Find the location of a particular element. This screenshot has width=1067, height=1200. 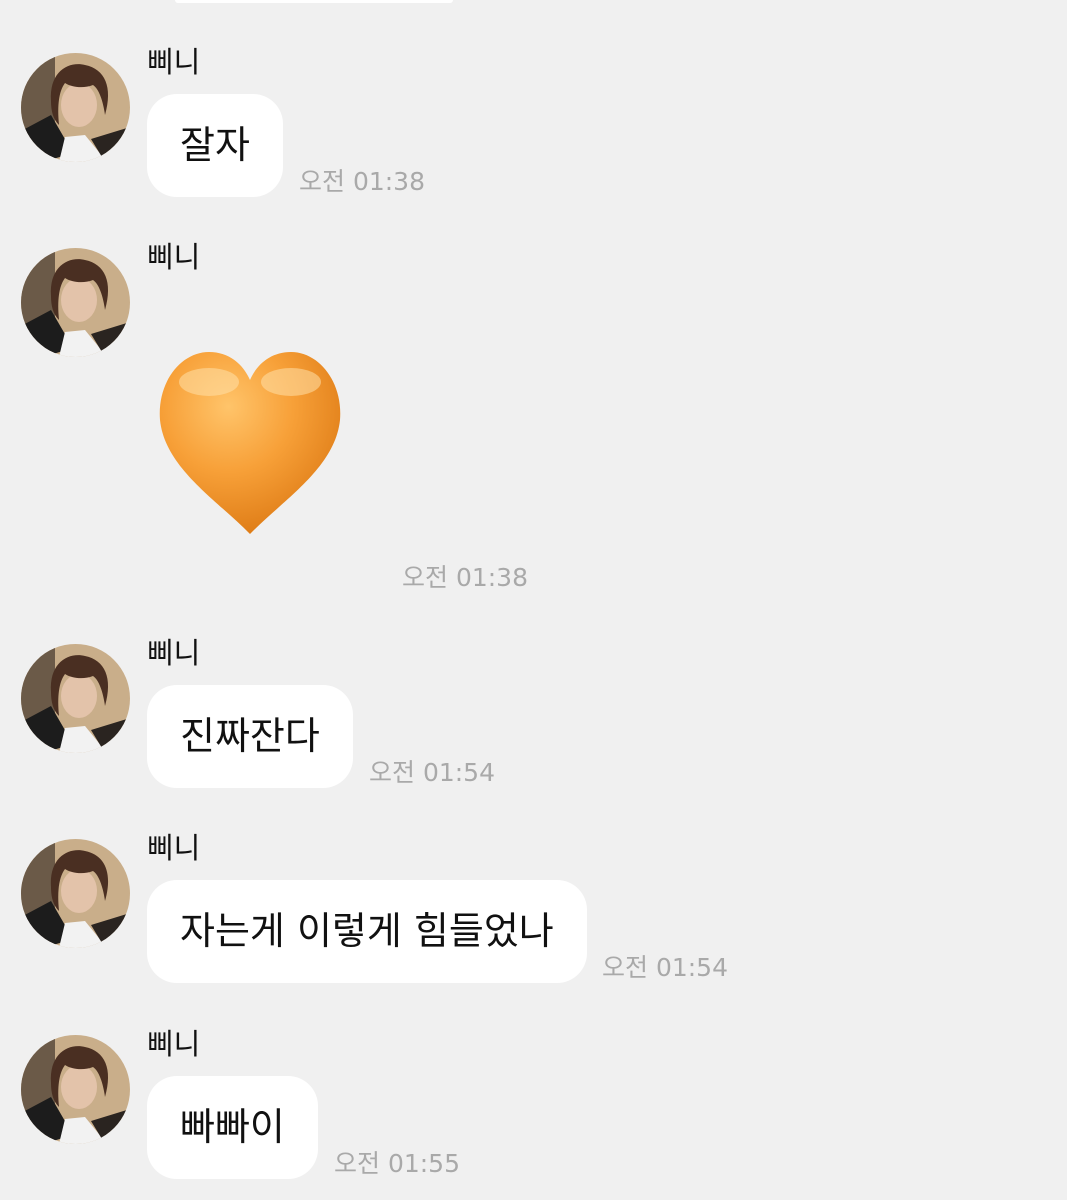

message-bubble: 잘자 is located at coordinates (215, 145).